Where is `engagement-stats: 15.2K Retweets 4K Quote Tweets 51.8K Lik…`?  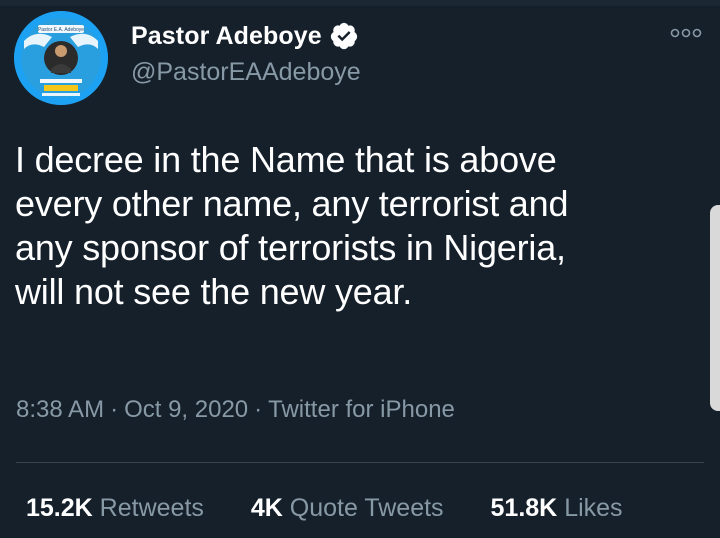
engagement-stats: 15.2K Retweets 4K Quote Tweets 51.8K Lik… is located at coordinates (324, 508).